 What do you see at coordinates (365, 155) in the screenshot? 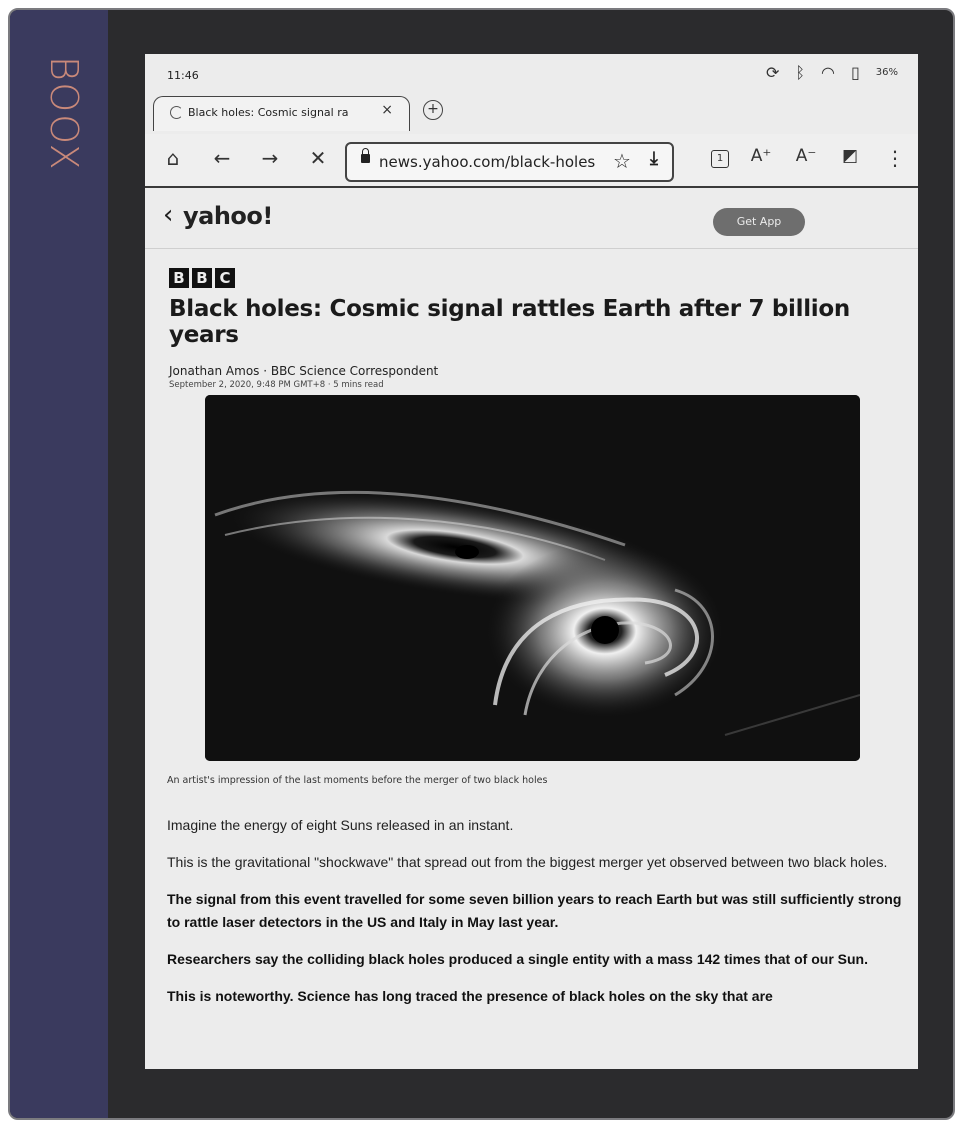
I see `lock-icon` at bounding box center [365, 155].